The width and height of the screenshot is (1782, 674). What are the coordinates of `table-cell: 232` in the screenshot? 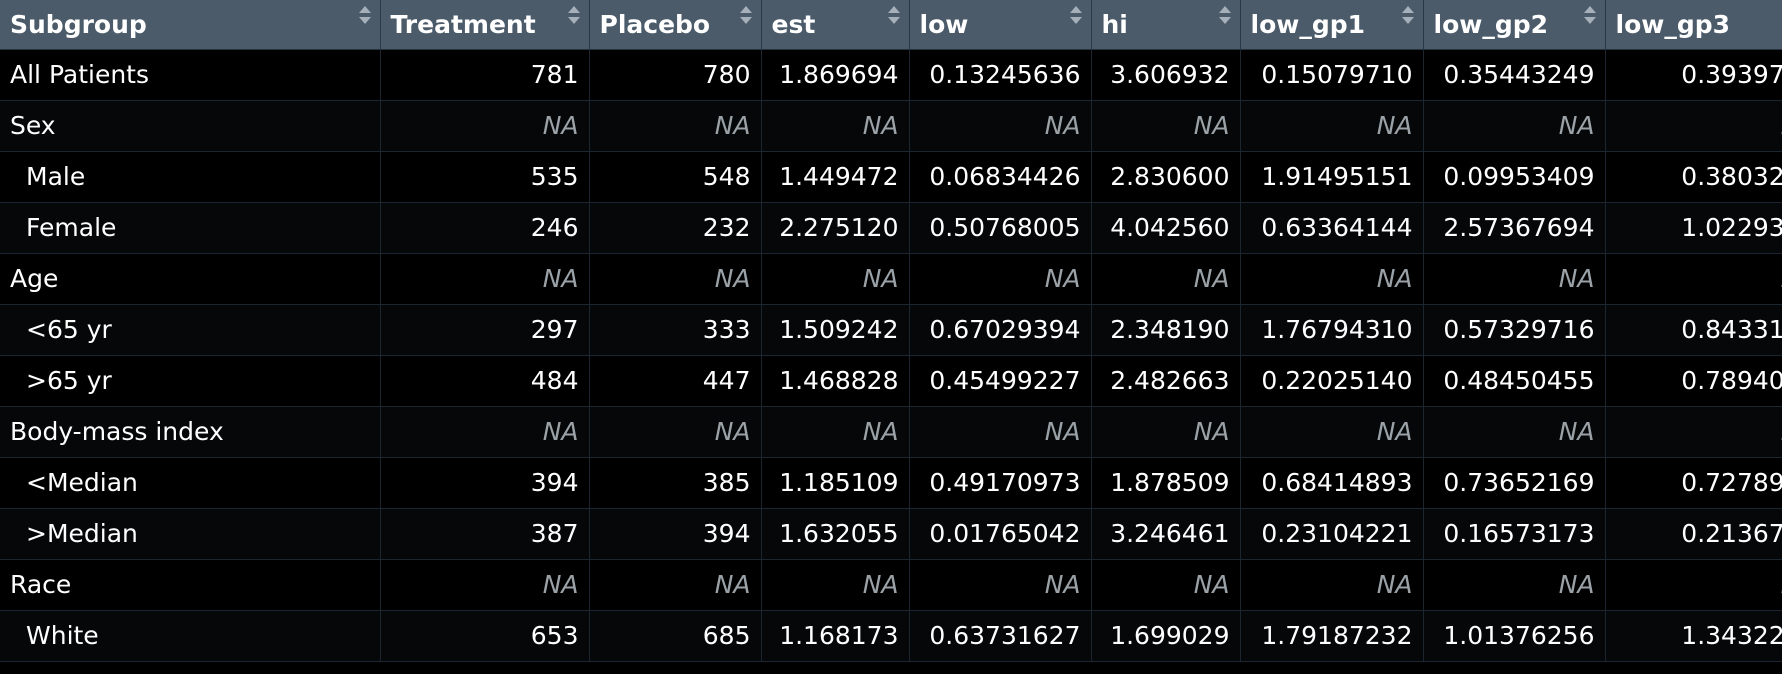 It's located at (675, 228).